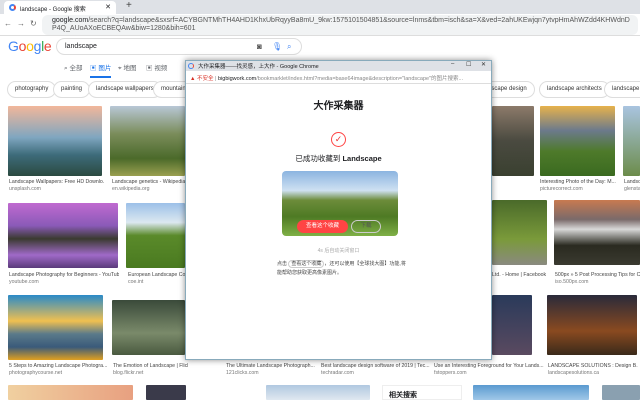 This screenshot has height=400, width=640. Describe the element at coordinates (521, 275) in the screenshot. I see `result-caption: Ltd. - Home | Facebook` at that location.